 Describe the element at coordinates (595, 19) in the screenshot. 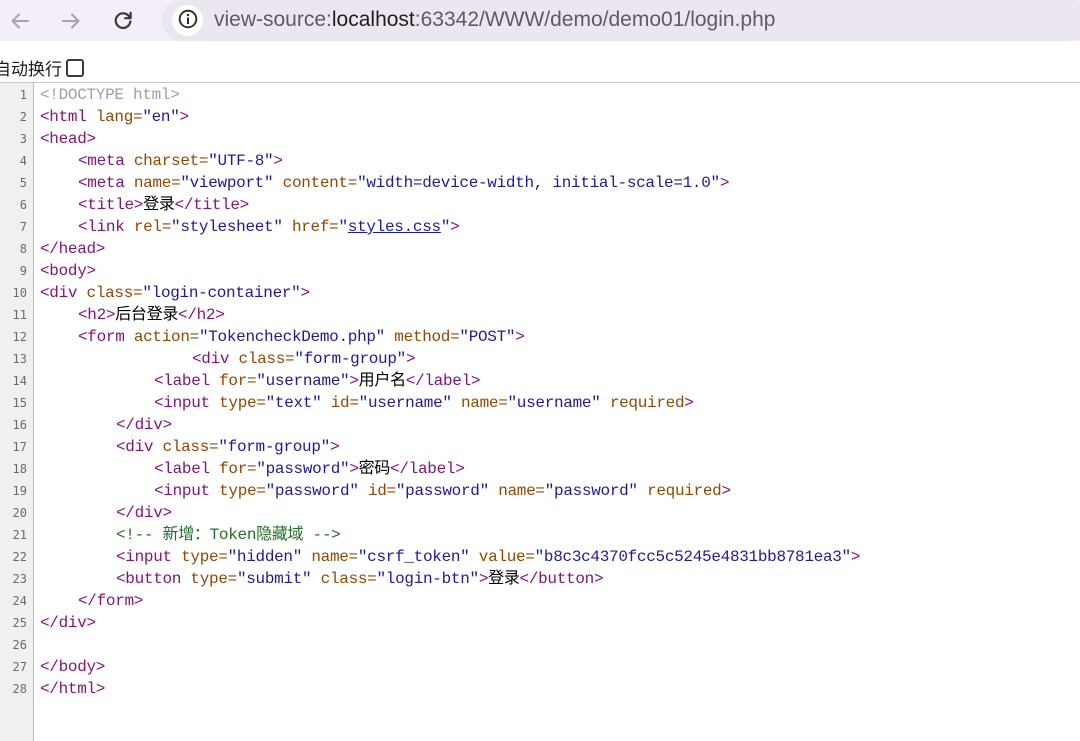

I see `url-path: :63342/WWW/demo/demo01/login.php` at that location.